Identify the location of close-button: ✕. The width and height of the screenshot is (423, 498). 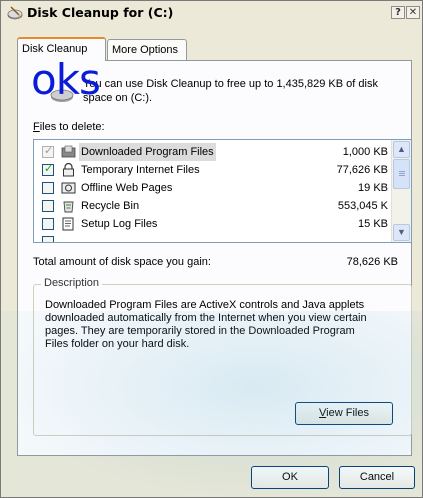
(413, 12).